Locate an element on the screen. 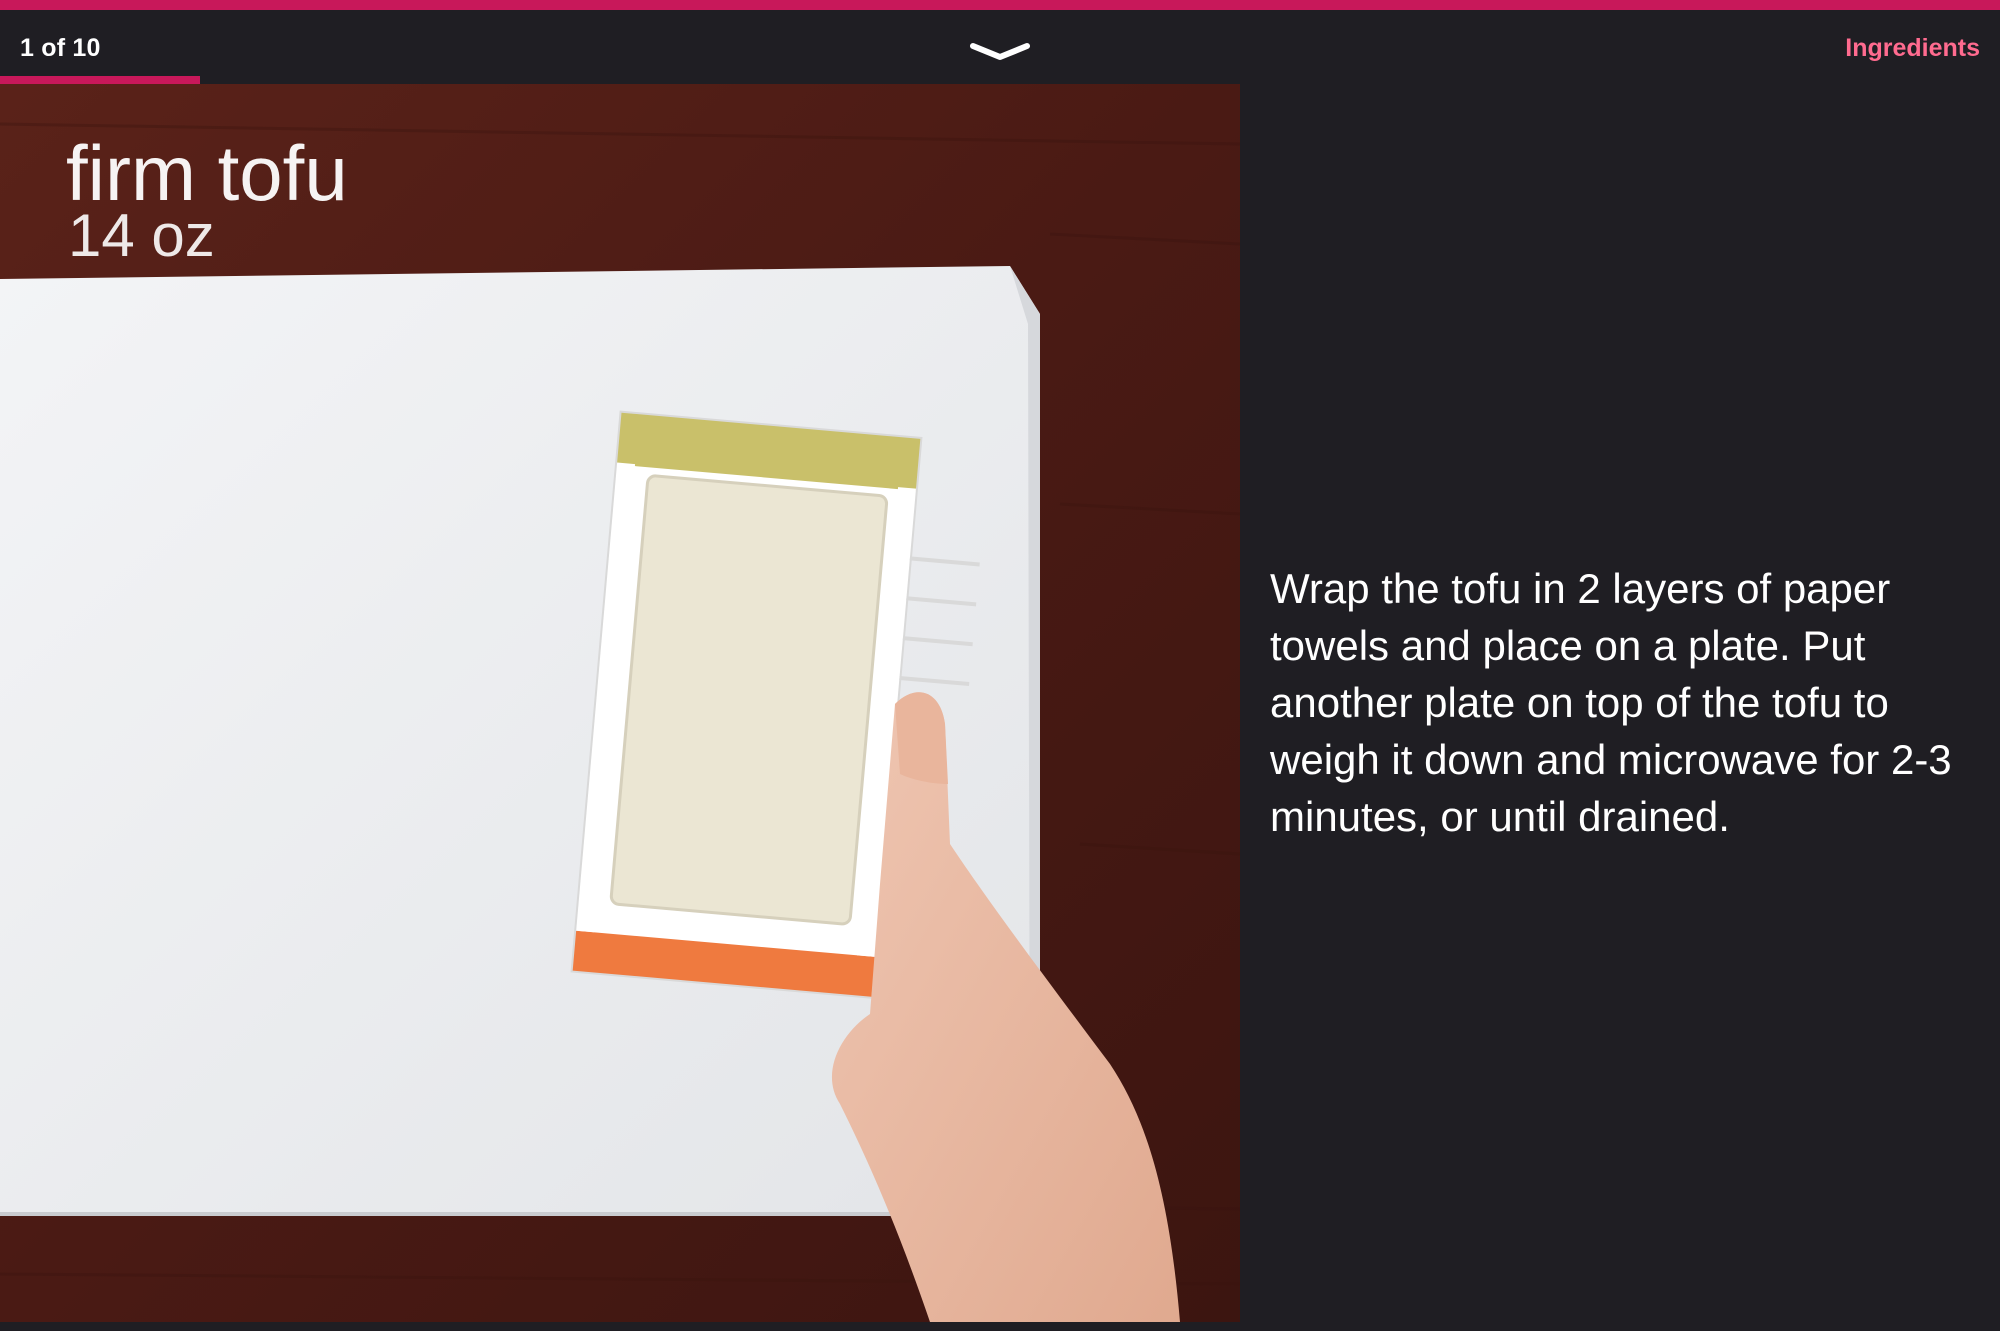  top-bar: 1 of 10 Ingredients is located at coordinates (1000, 47).